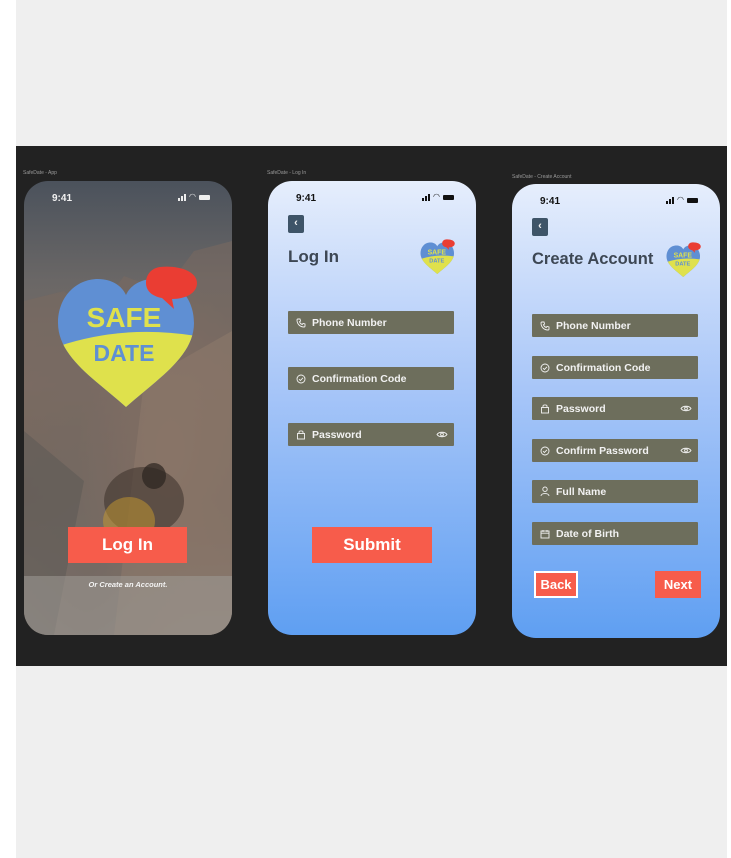 This screenshot has width=731, height=858. I want to click on frame-label-login: SafeDate - Log In, so click(287, 173).